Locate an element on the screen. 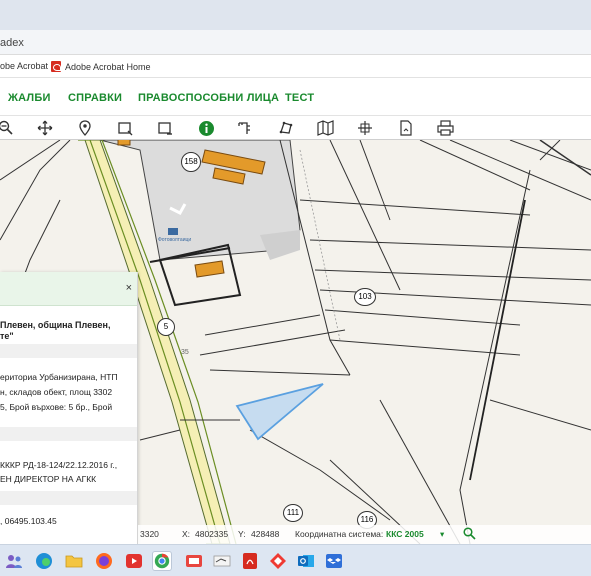 This screenshot has height=576, width=591. edge-icon is located at coordinates (44, 561).